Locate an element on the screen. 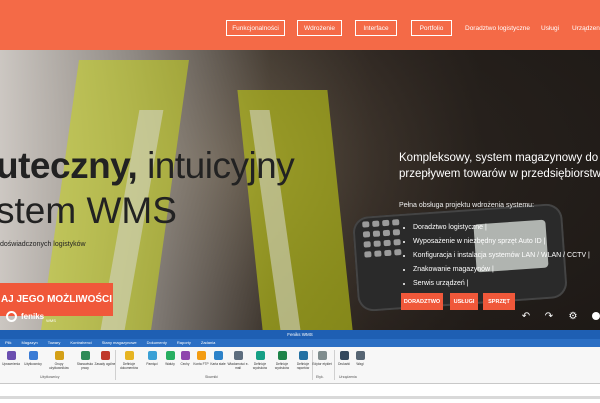 This screenshot has height=403, width=600. right-title-line2: przepływem towarów w przedsiębiorstwac is located at coordinates (499, 174).